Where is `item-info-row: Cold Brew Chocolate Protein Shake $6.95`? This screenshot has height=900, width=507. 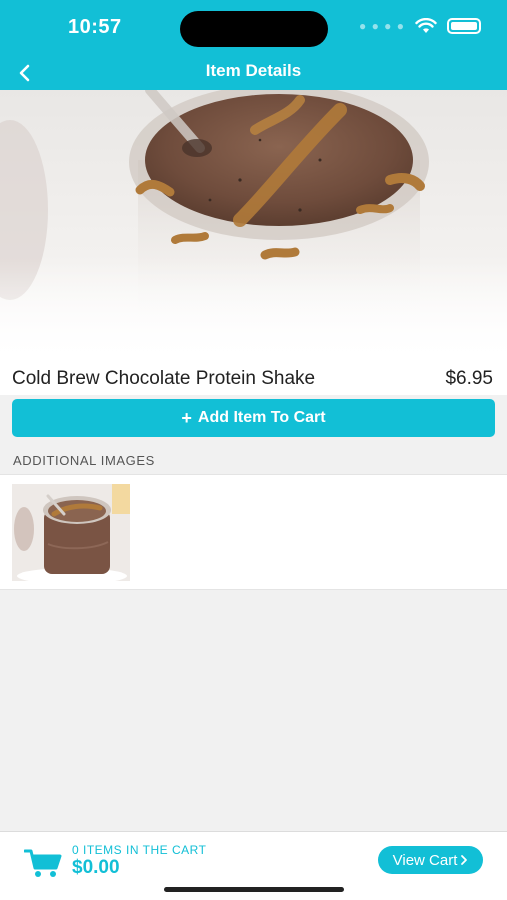 item-info-row: Cold Brew Chocolate Protein Shake $6.95 is located at coordinates (253, 380).